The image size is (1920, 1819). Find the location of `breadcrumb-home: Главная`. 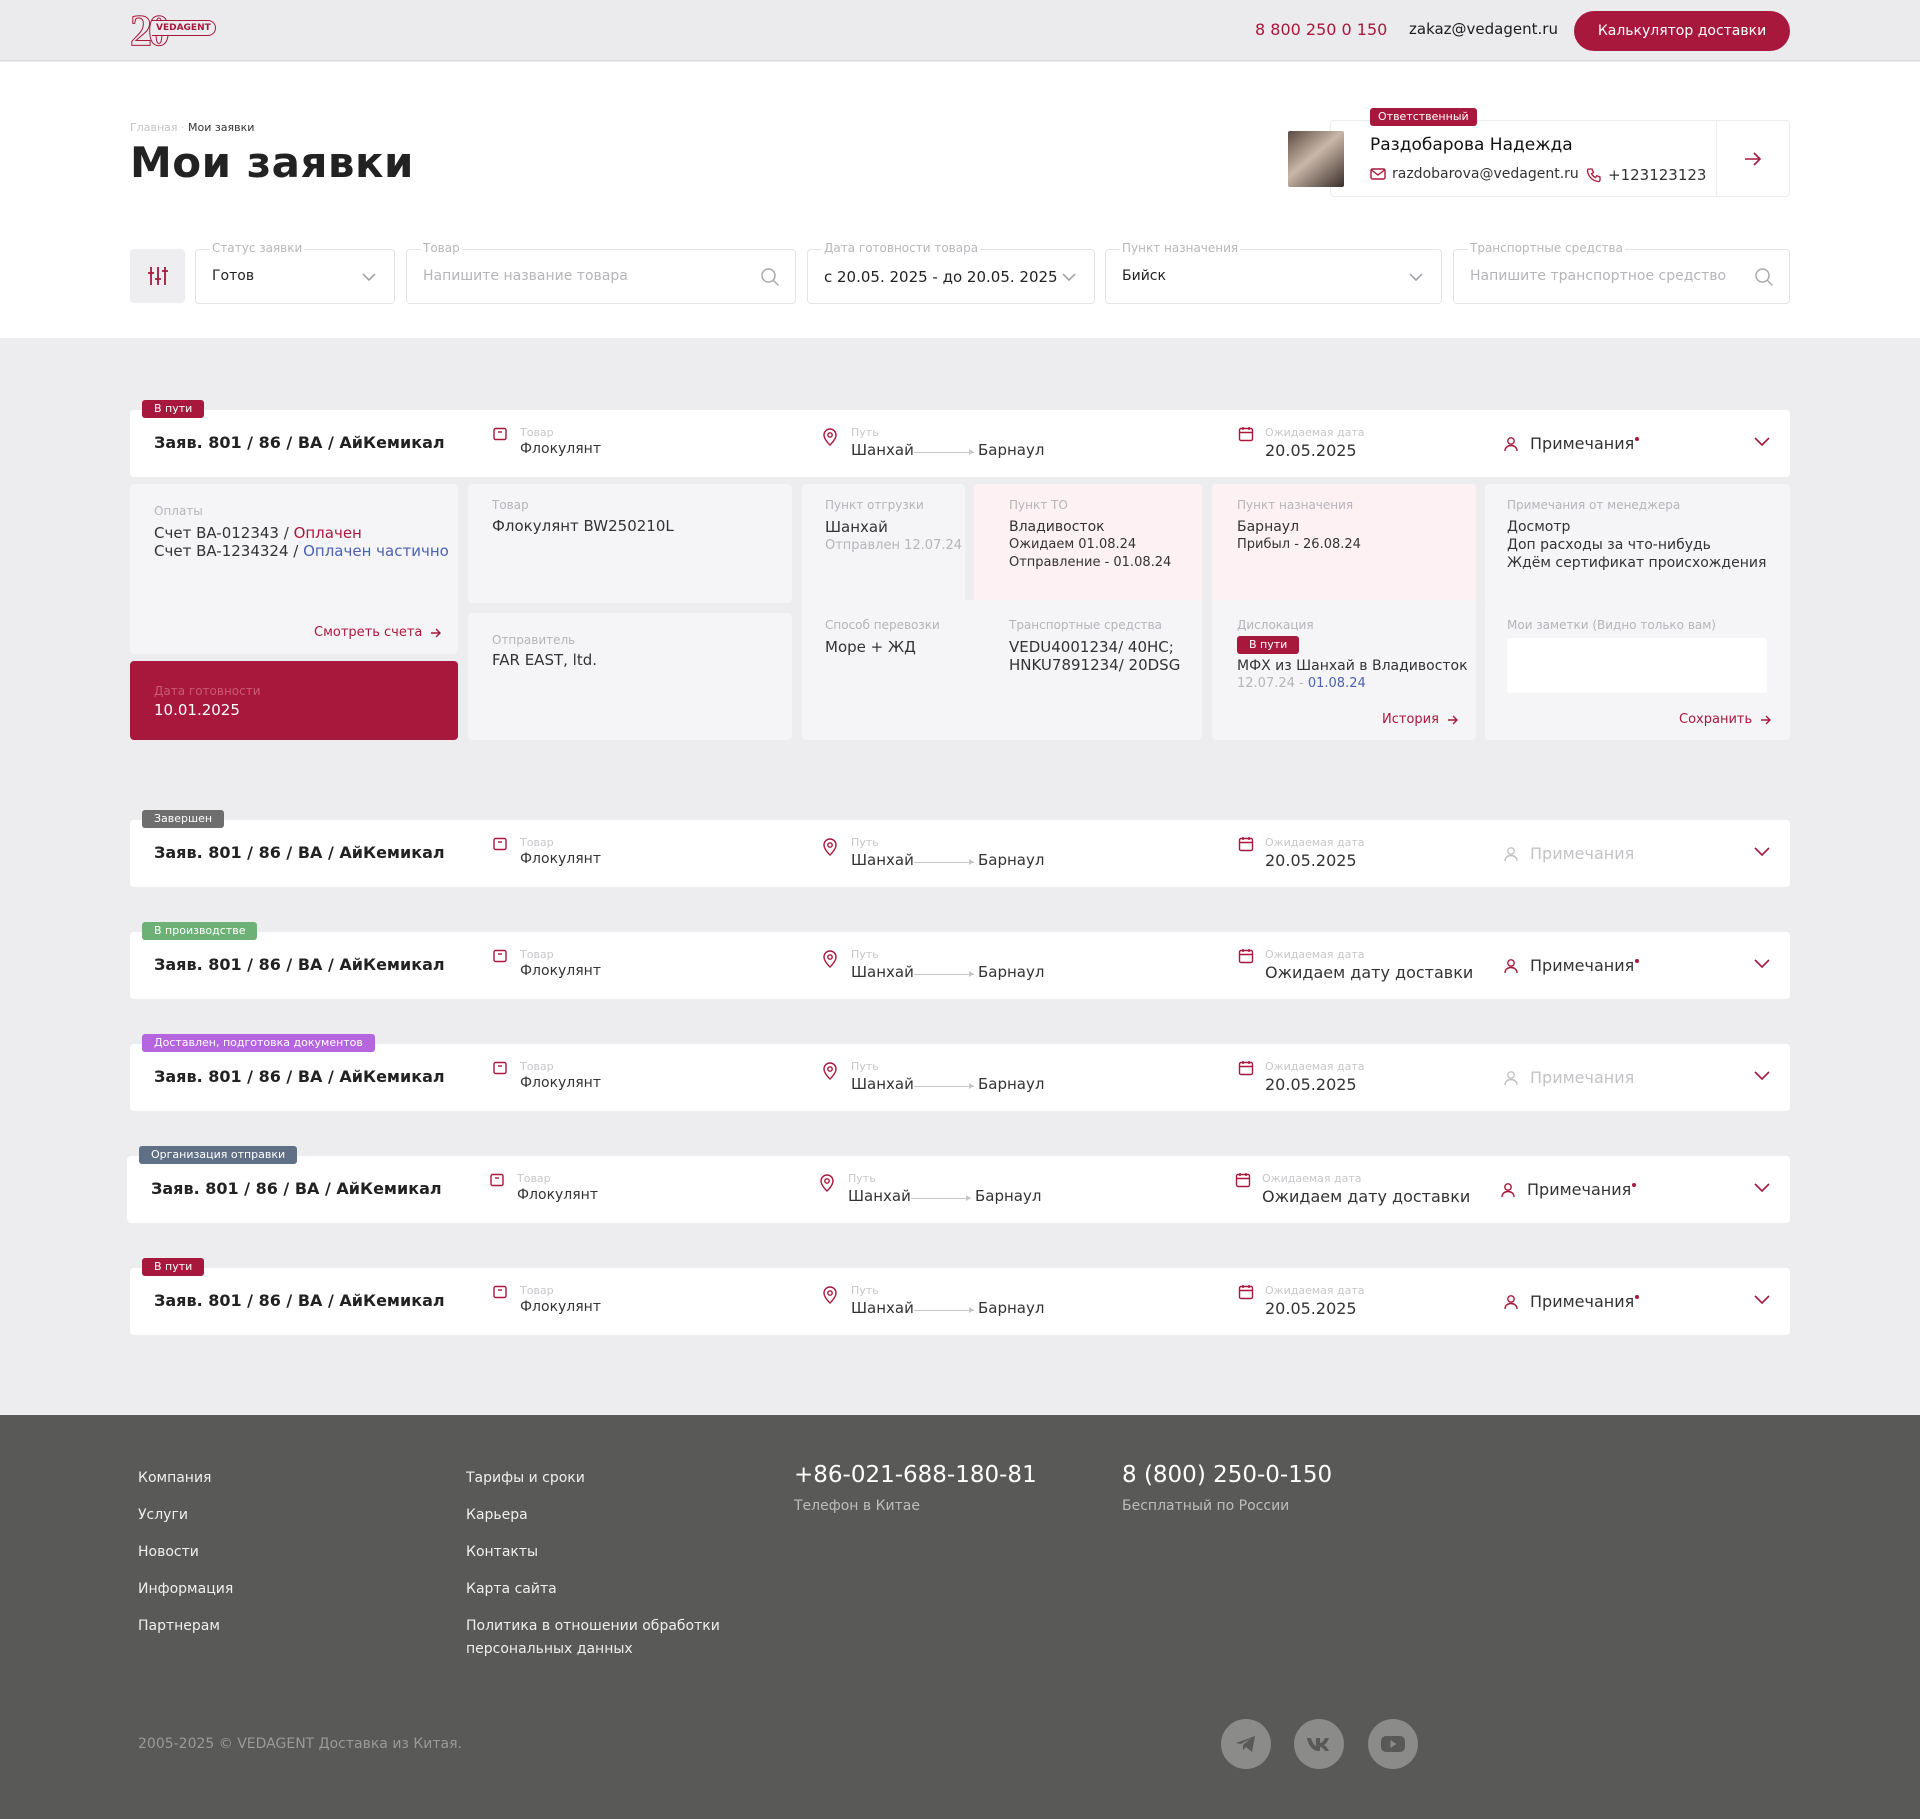

breadcrumb-home: Главная is located at coordinates (154, 127).